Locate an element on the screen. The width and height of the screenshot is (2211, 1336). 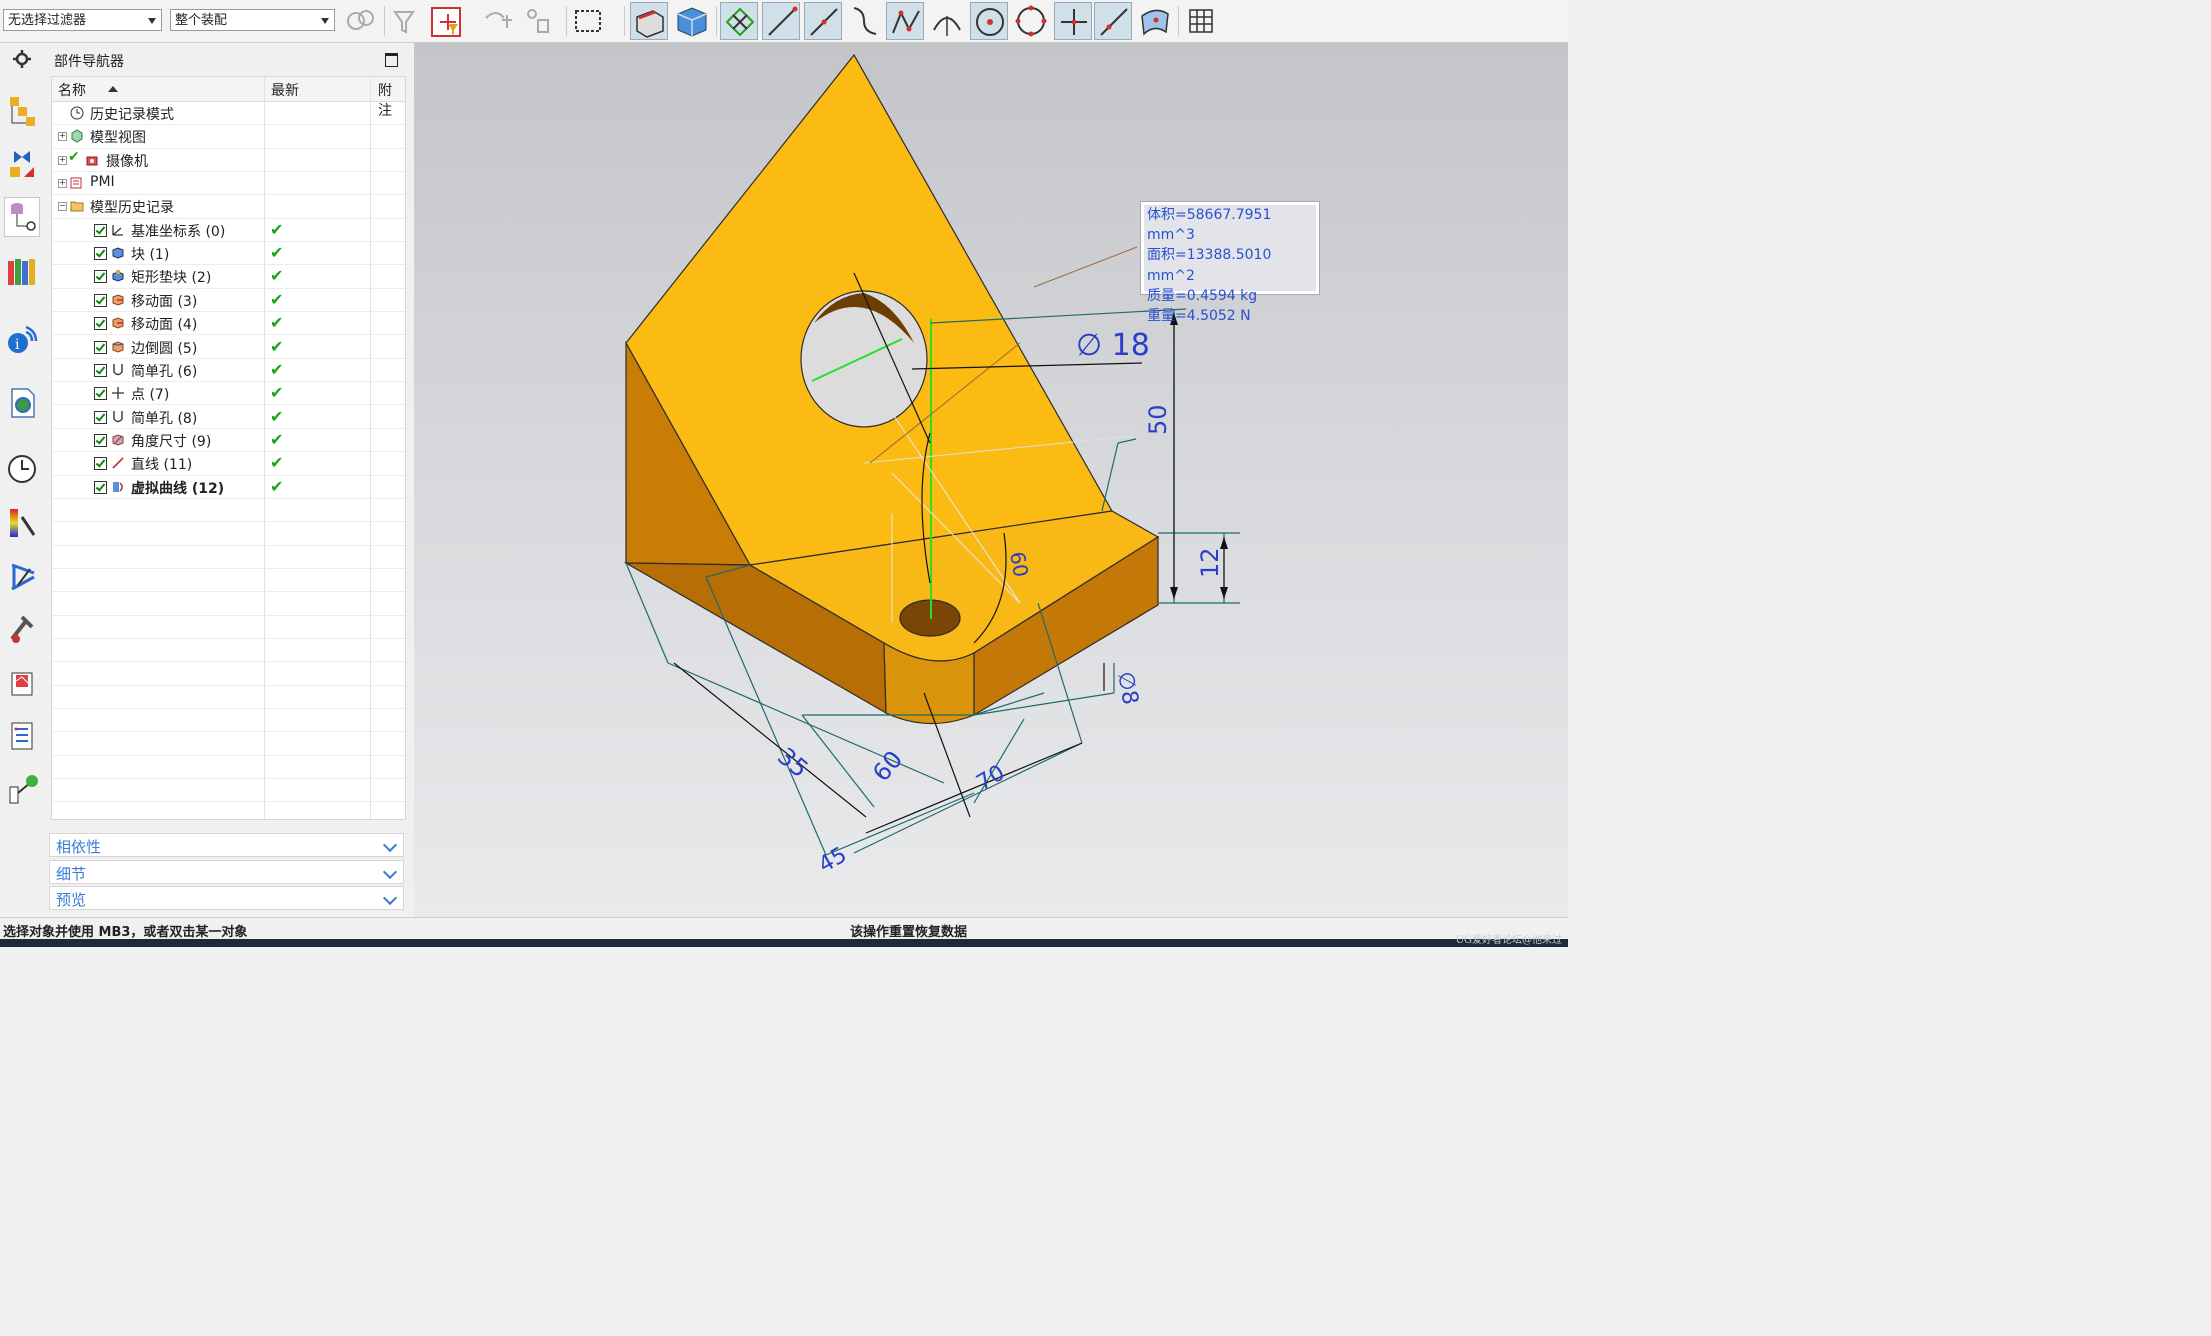
tree-row: 历史记录模式 is located at coordinates (228, 114).